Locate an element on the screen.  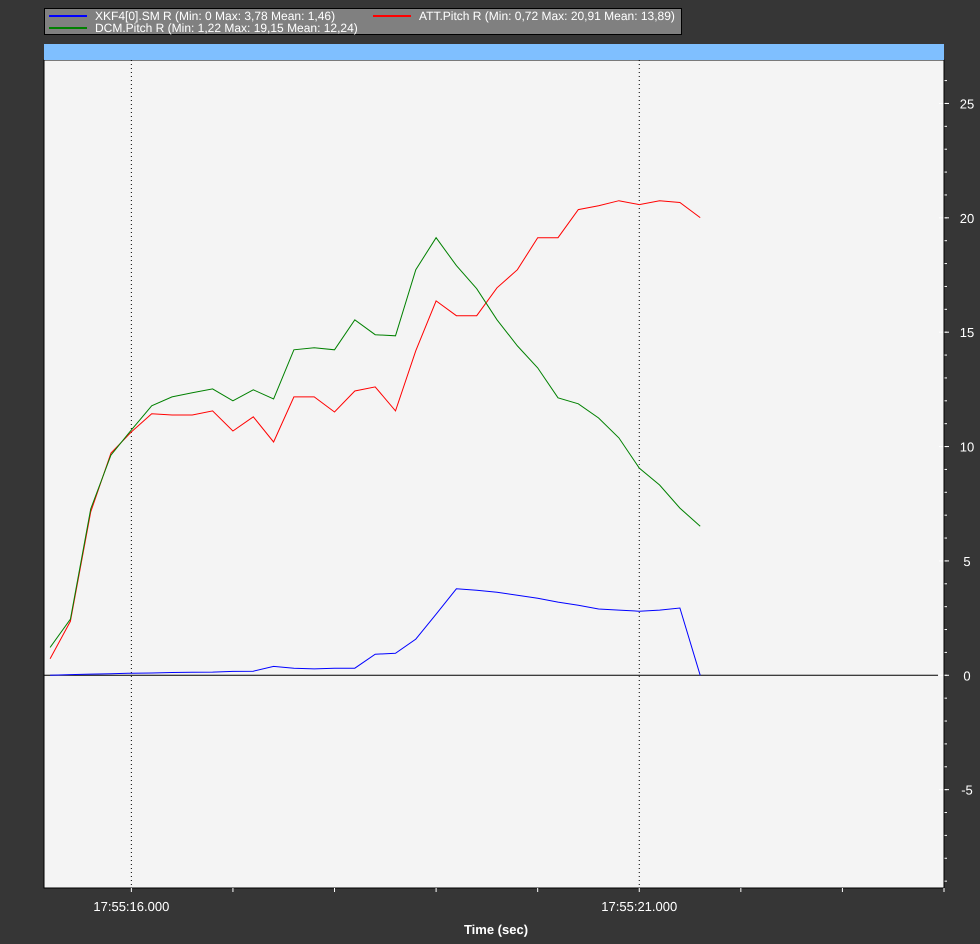
x-tick-label: 17:55:21.000 is located at coordinates (639, 906).